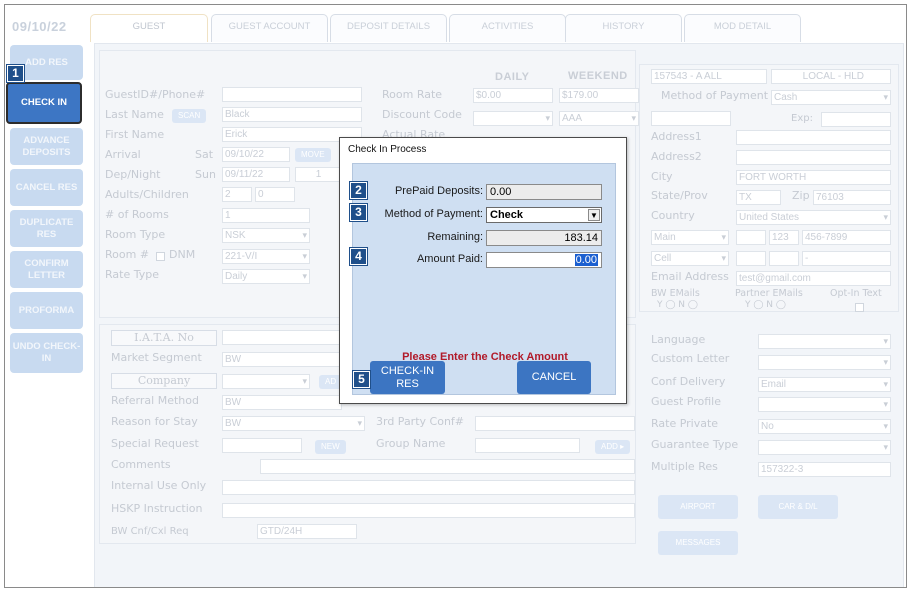 This screenshot has width=911, height=593. What do you see at coordinates (676, 156) in the screenshot?
I see `address2-label: Address2` at bounding box center [676, 156].